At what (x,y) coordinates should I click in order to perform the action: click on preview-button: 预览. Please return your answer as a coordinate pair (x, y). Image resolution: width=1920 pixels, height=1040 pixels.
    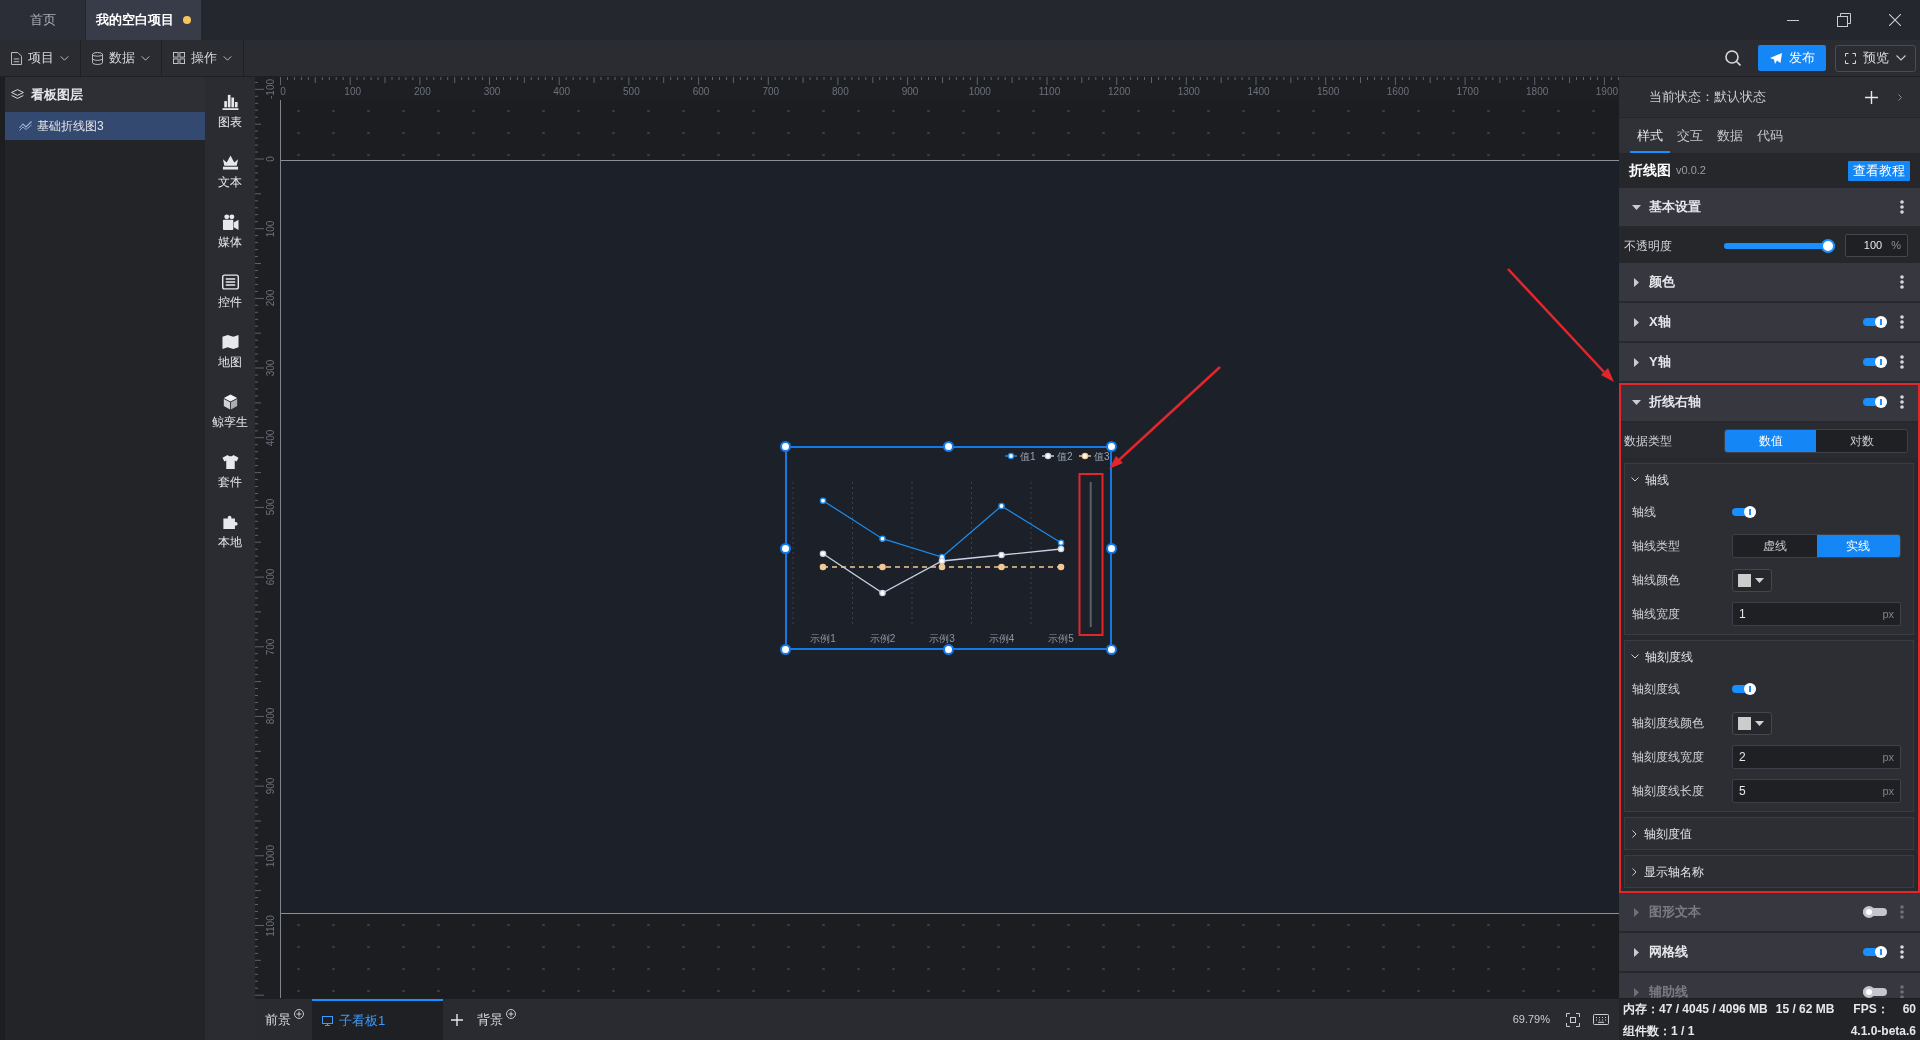
    Looking at the image, I should click on (1875, 58).